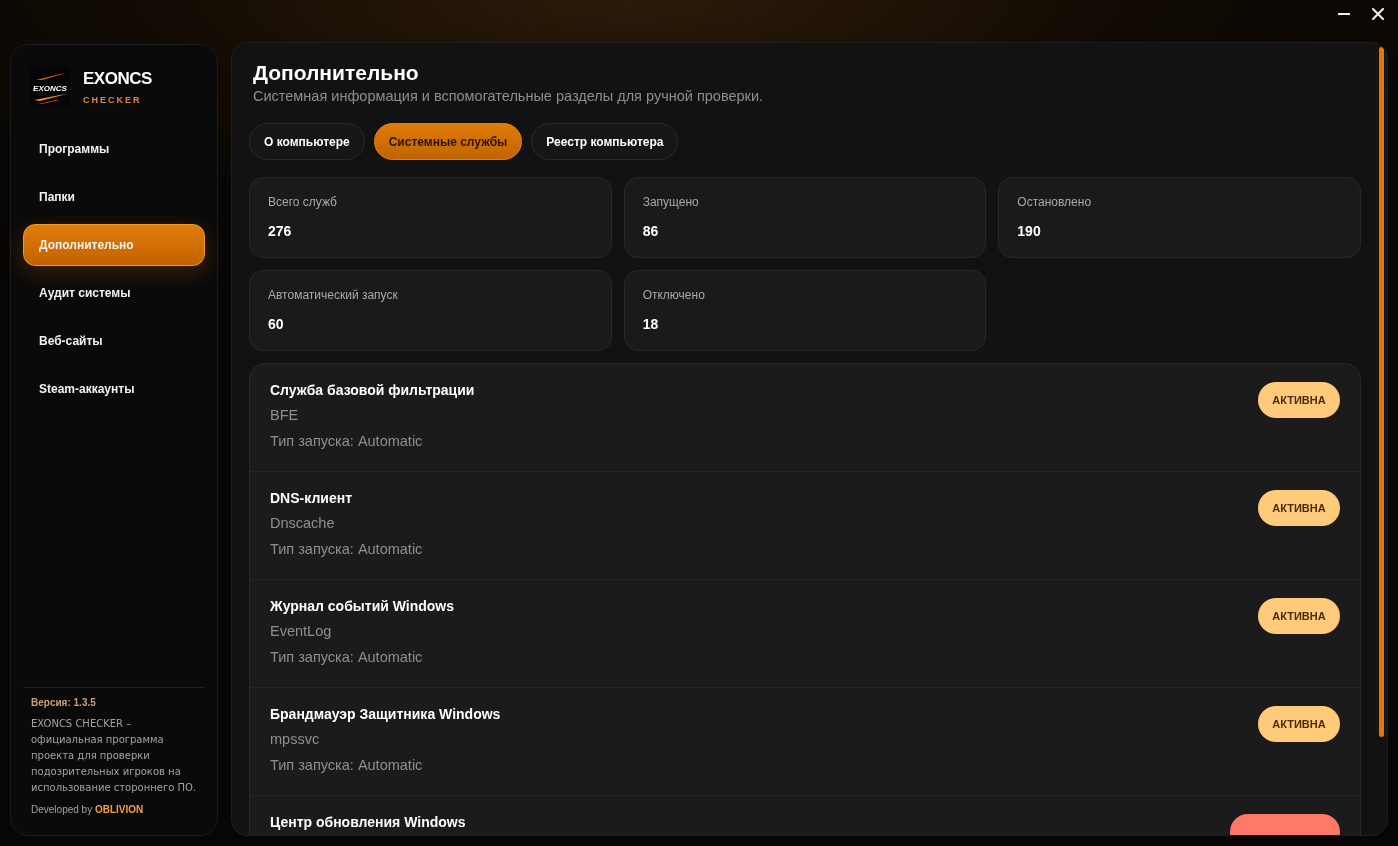  Describe the element at coordinates (114, 756) in the screenshot. I see `app-description: EXONCS CHECKER – официальная программа проекта для проверки подозрительных игроков на использование стороннего ПО.` at that location.